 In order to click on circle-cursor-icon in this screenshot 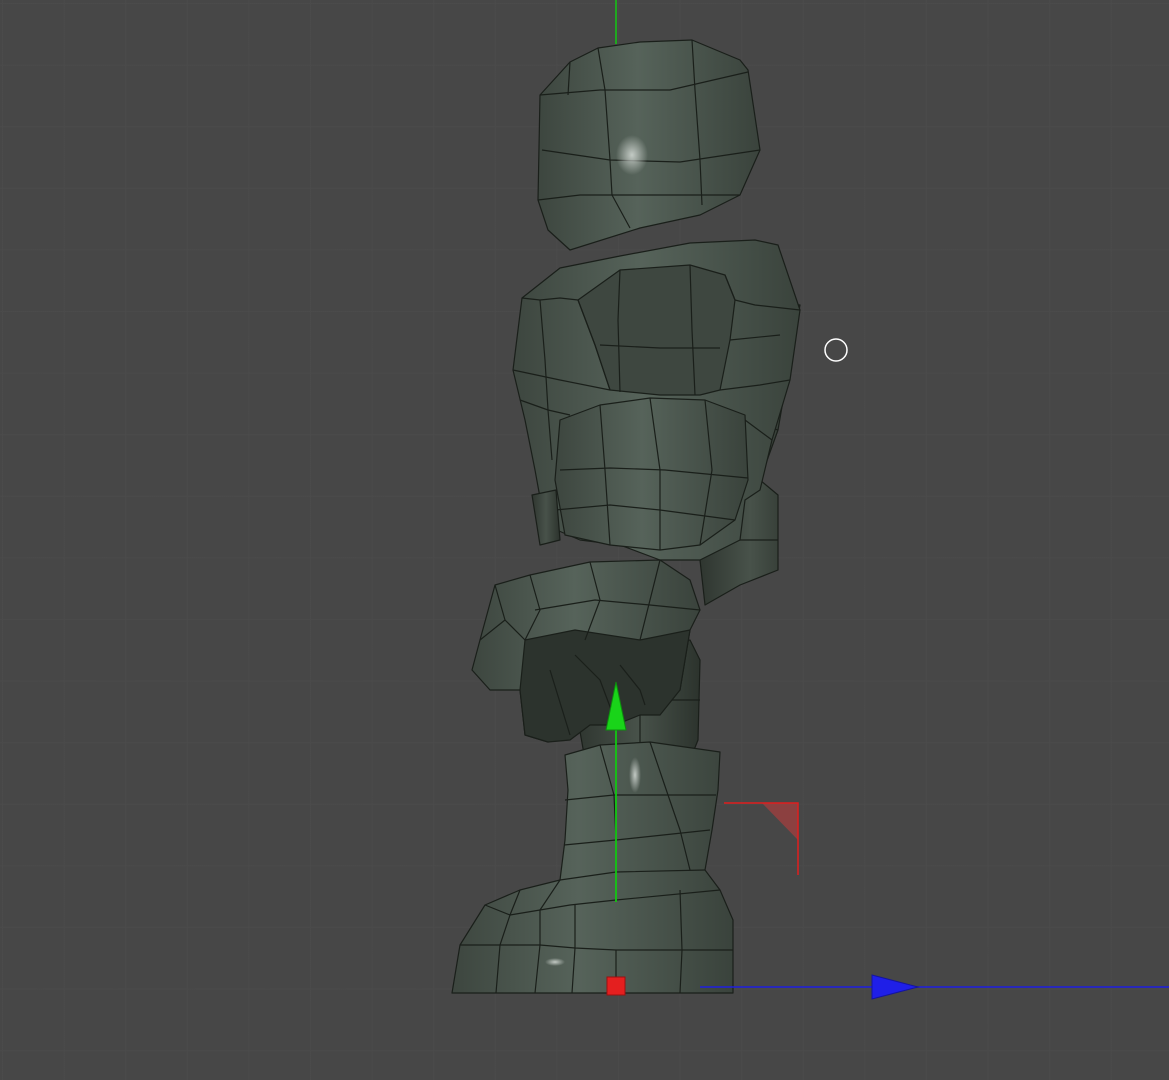, I will do `click(836, 350)`.